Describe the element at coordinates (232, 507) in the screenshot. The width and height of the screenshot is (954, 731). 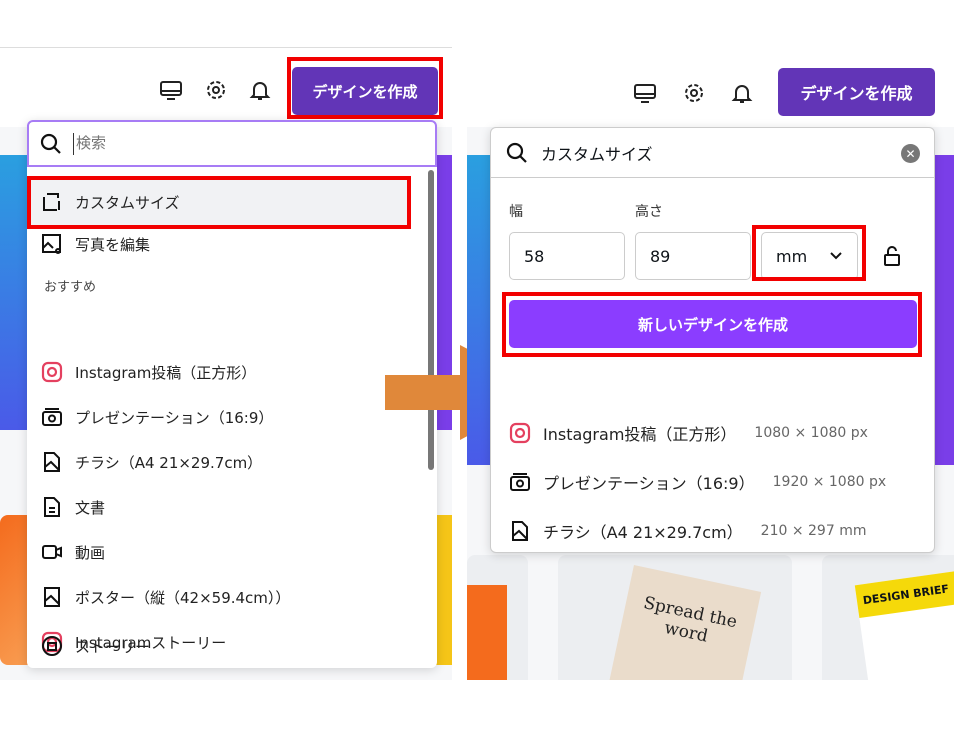
I see `menu-item: 文書` at that location.